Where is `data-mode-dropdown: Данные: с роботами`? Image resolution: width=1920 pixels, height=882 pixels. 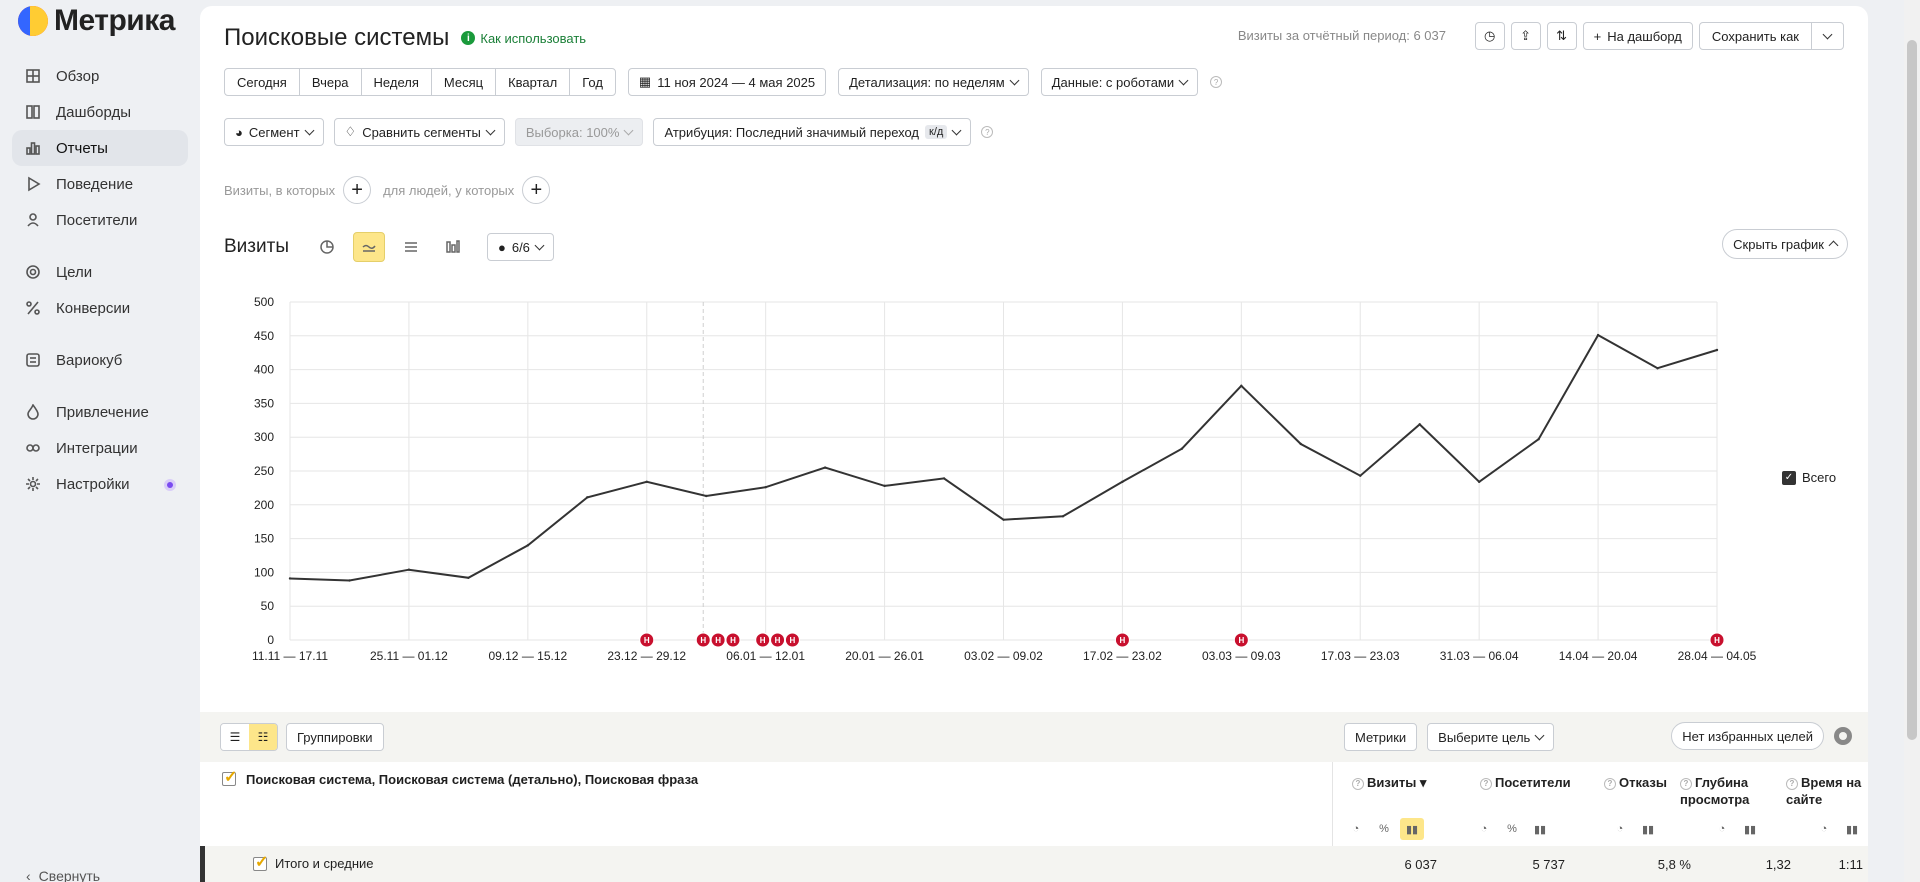 data-mode-dropdown: Данные: с роботами is located at coordinates (1119, 82).